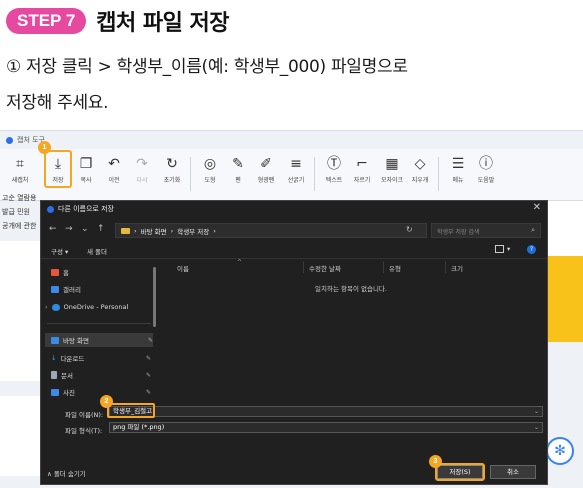  What do you see at coordinates (537, 207) in the screenshot?
I see `close-icon: ✕` at bounding box center [537, 207].